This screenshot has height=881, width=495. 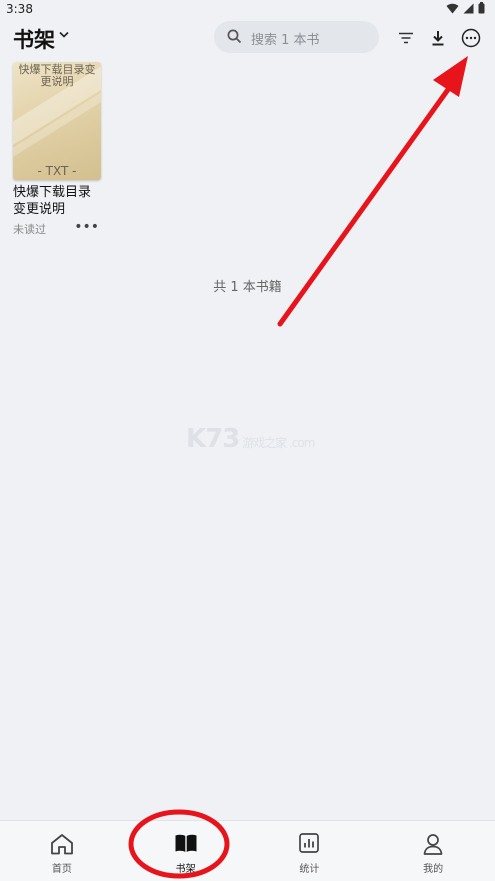 I want to click on bottom-navigation: 首页 书架 统计 我的, so click(x=247, y=850).